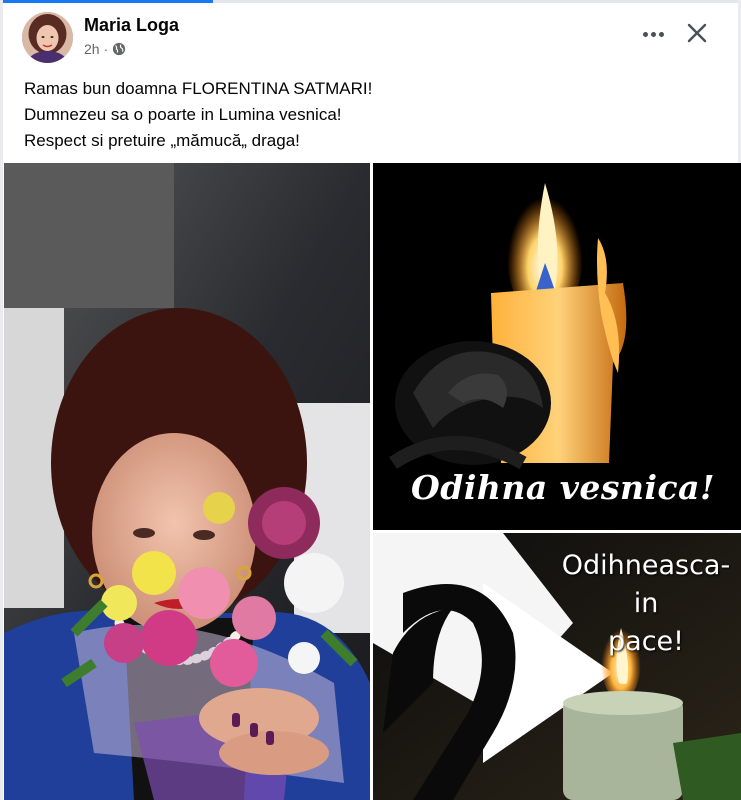  What do you see at coordinates (646, 641) in the screenshot?
I see `ribbon-caption-line: pace!` at bounding box center [646, 641].